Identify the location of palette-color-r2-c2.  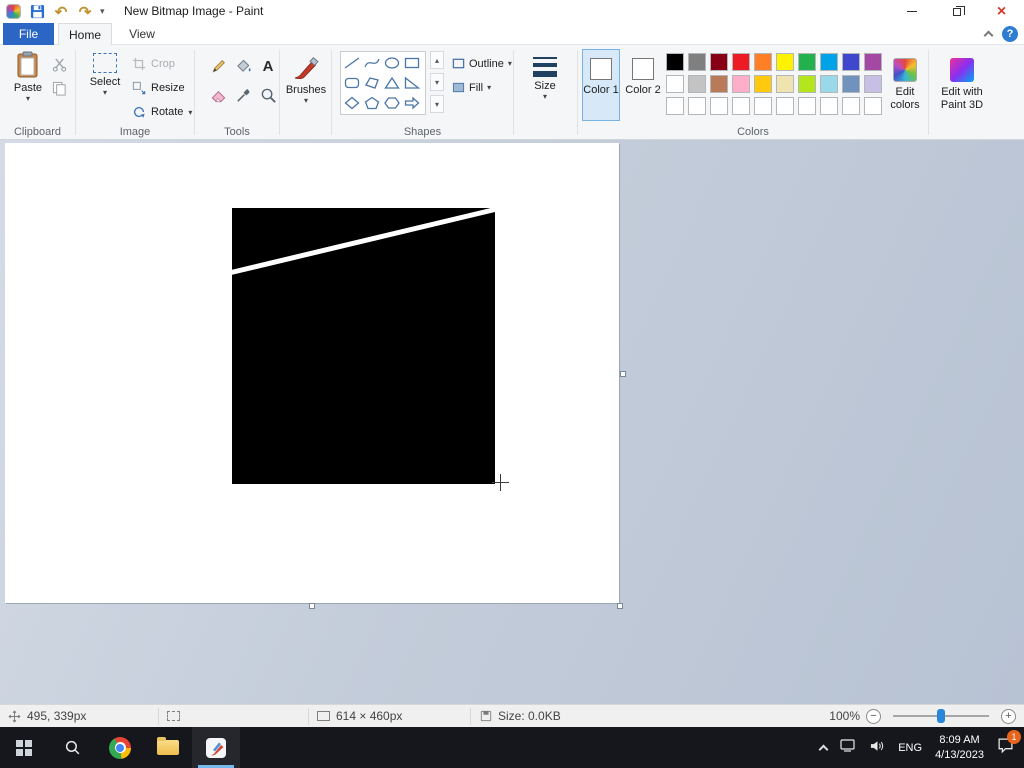
(697, 84).